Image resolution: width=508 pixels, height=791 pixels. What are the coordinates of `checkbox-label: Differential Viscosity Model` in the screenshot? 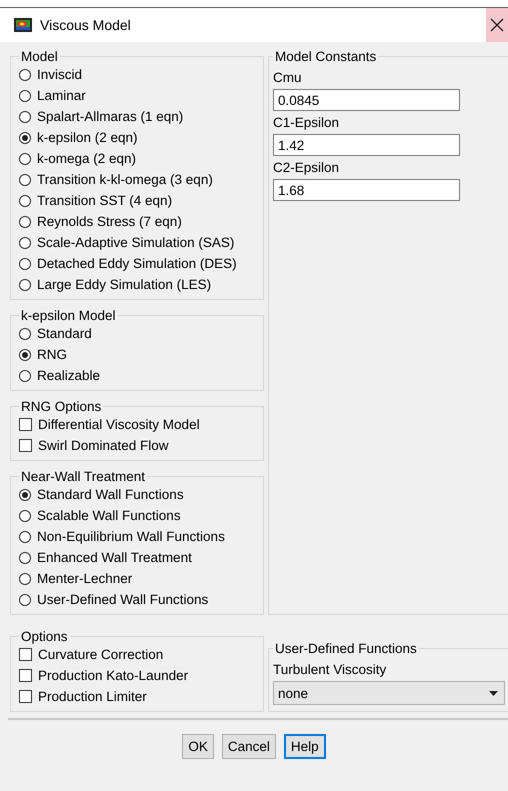 It's located at (119, 424).